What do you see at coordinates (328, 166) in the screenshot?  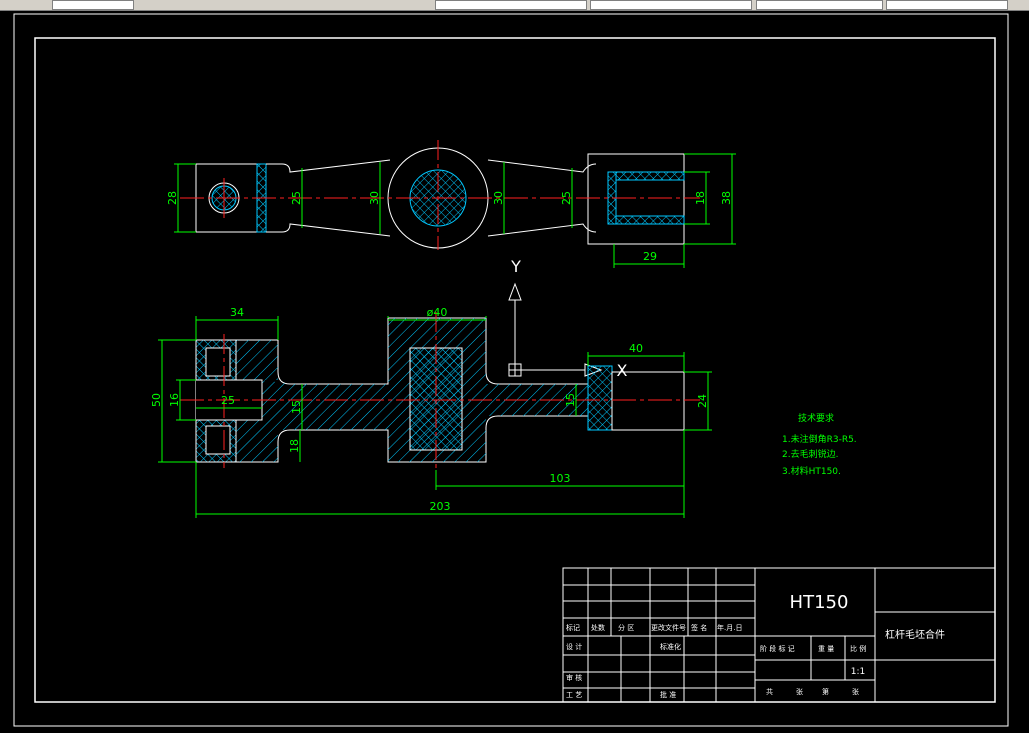 I see `left-arm-top` at bounding box center [328, 166].